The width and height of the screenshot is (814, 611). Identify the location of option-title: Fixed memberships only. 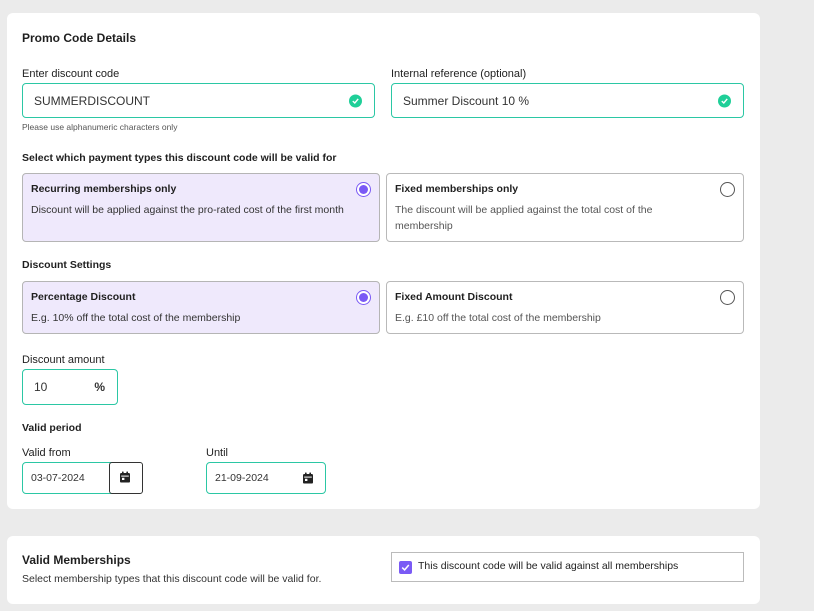
(457, 189).